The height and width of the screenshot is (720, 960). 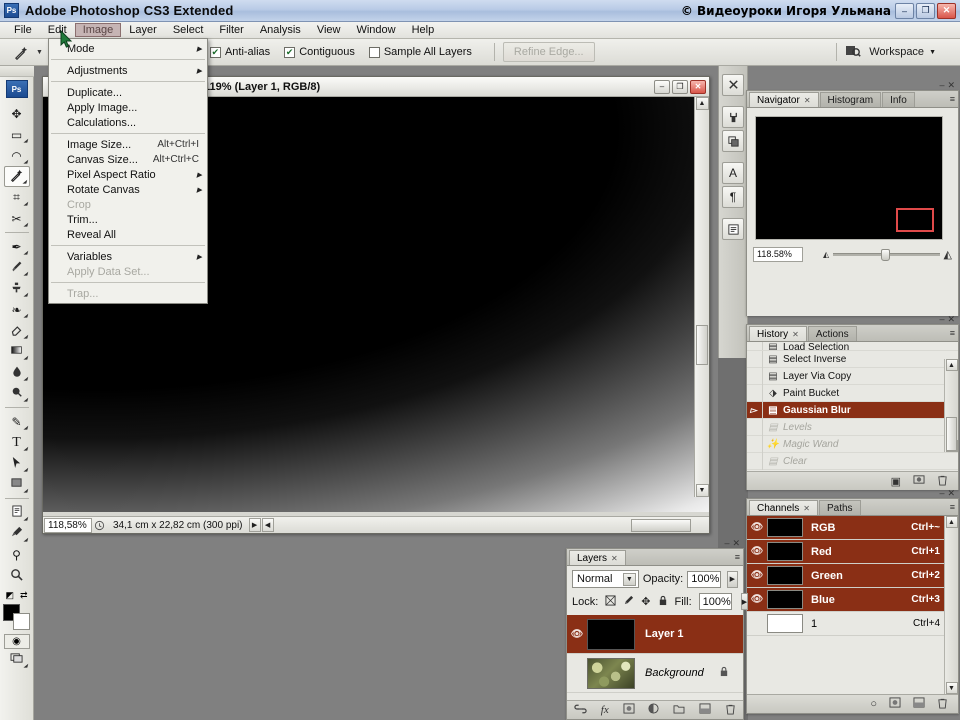 I want to click on delete-channel-icon, so click(x=942, y=704).